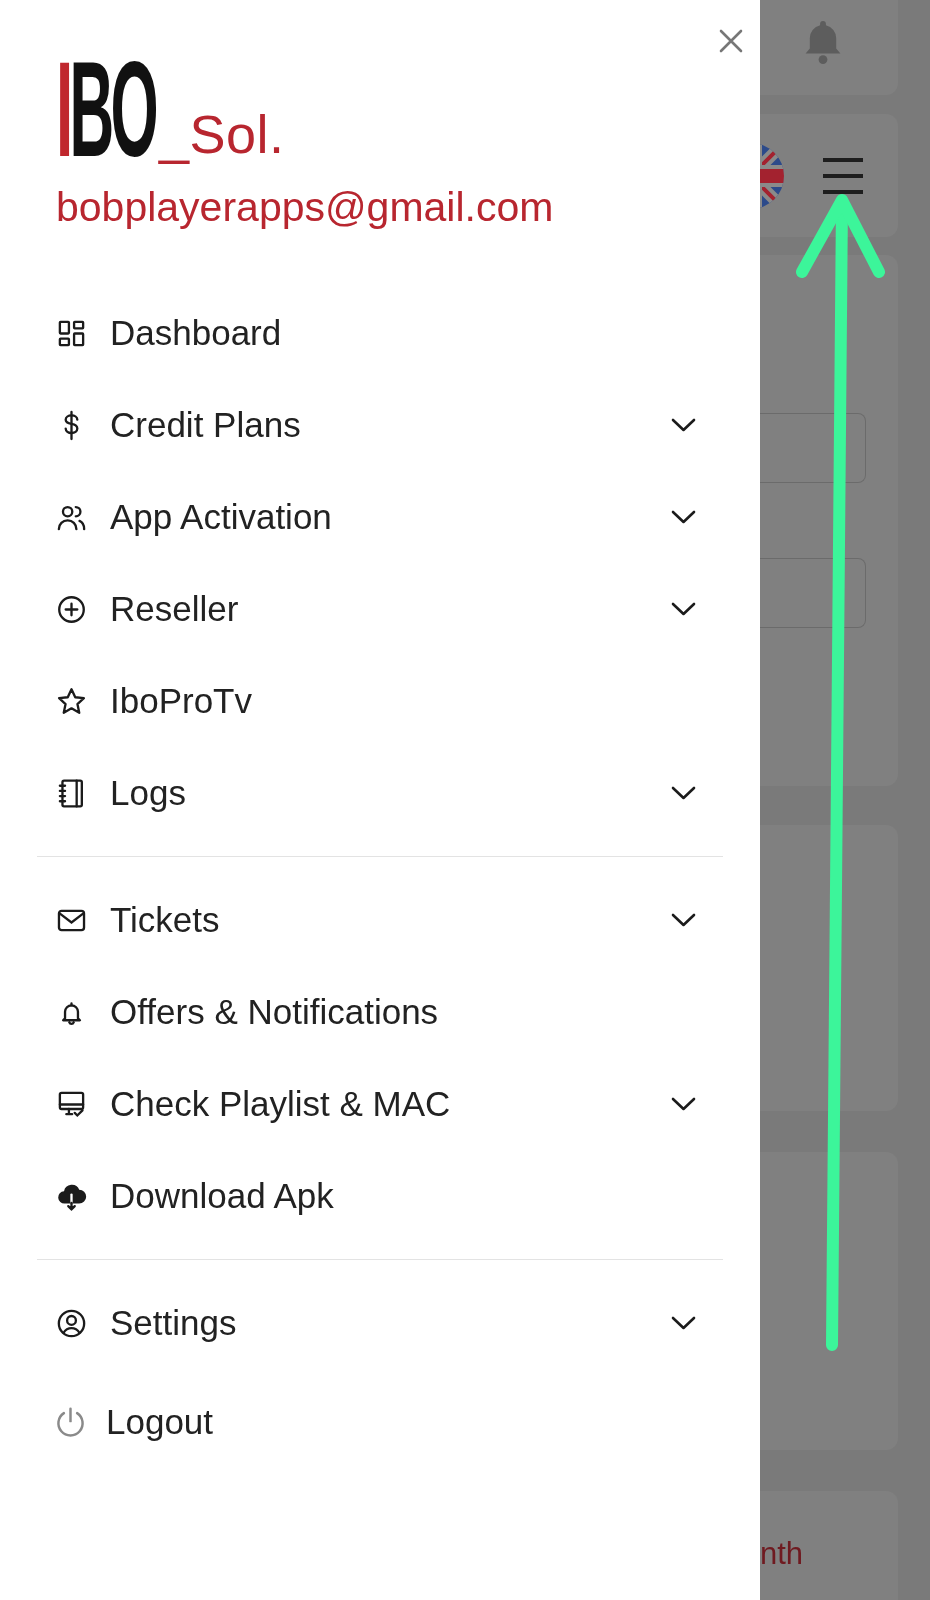 The image size is (930, 1600). What do you see at coordinates (376, 1104) in the screenshot?
I see `menu-item: Check Playlist & MAC` at bounding box center [376, 1104].